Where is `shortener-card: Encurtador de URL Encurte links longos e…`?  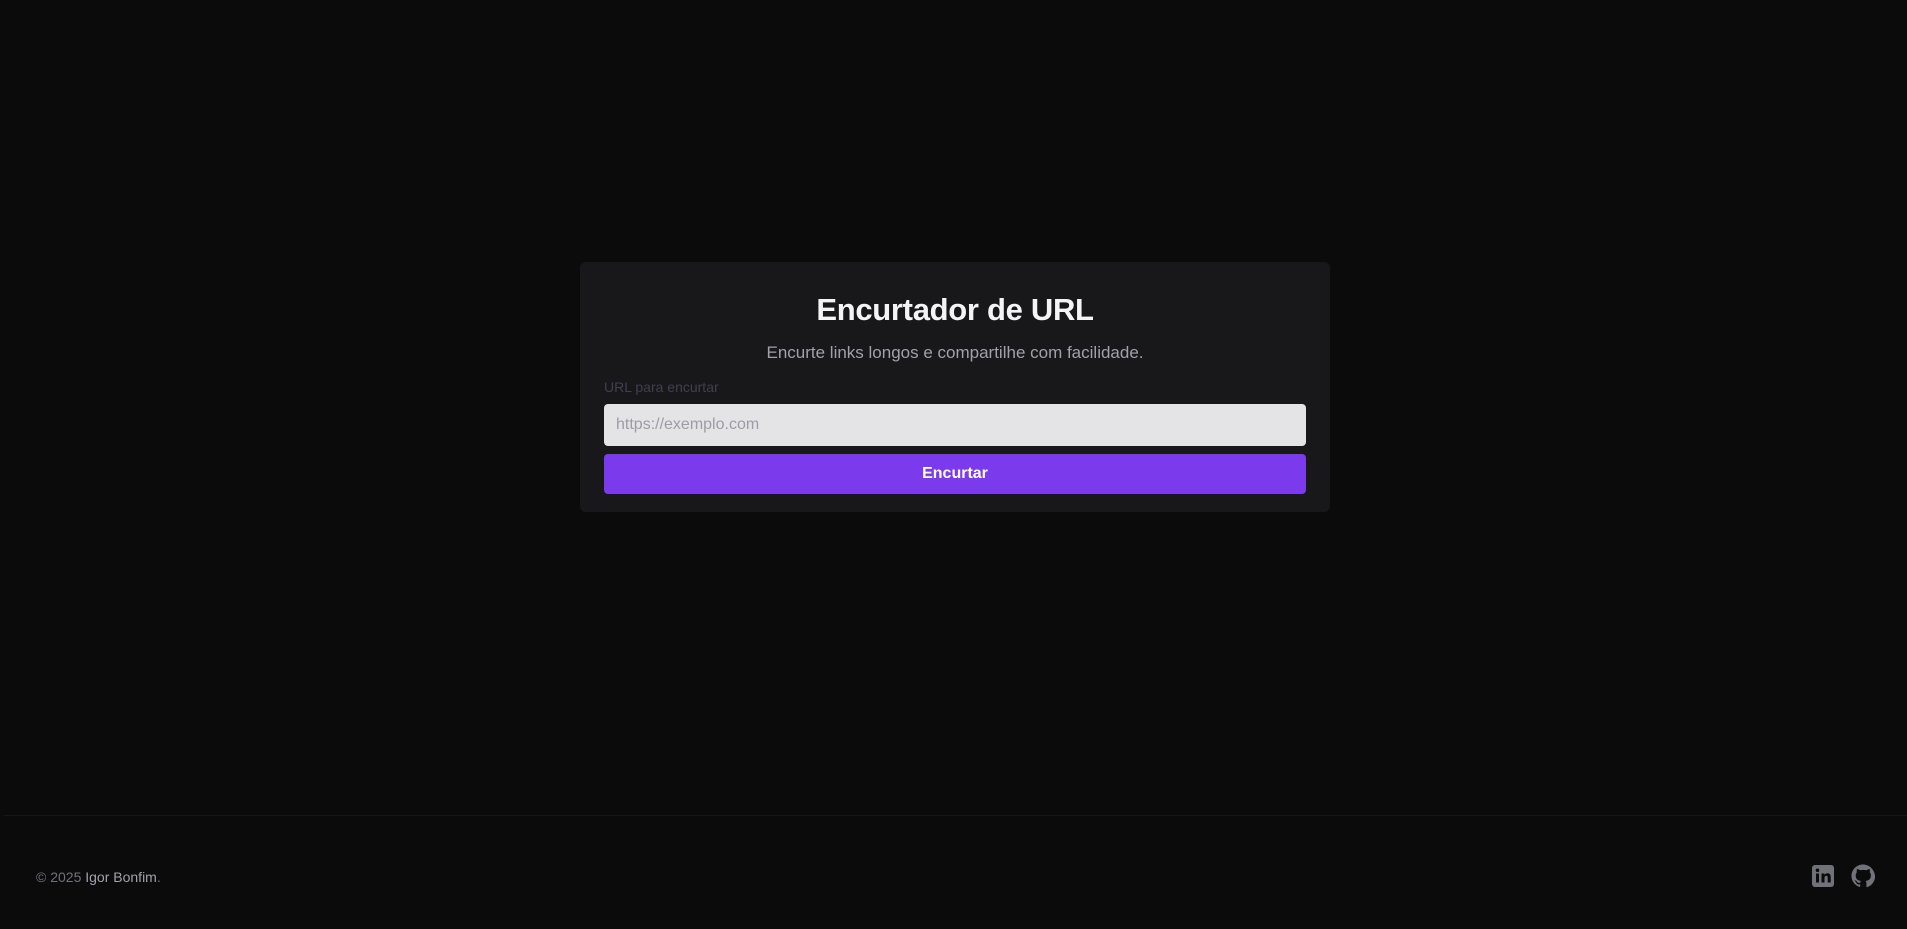 shortener-card: Encurtador de URL Encurte links longos e… is located at coordinates (955, 387).